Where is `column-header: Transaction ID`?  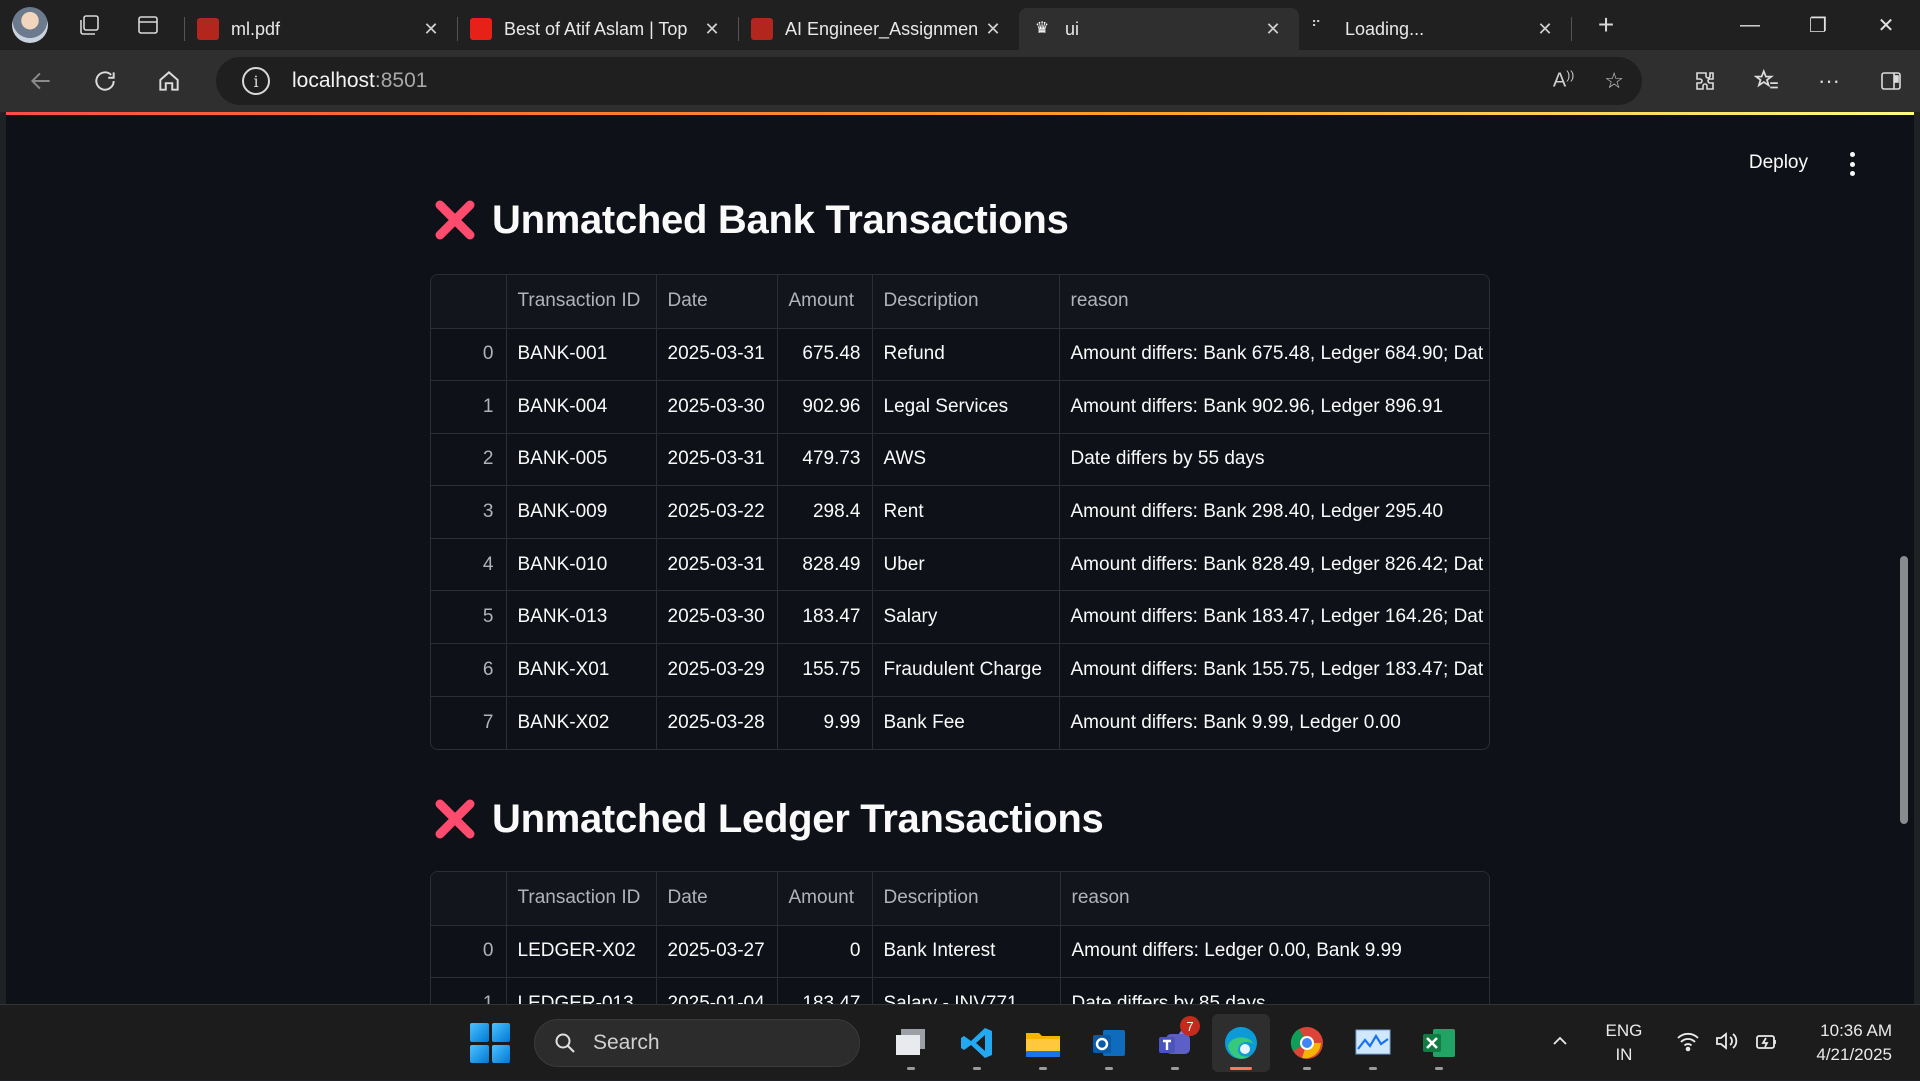
column-header: Transaction ID is located at coordinates (581, 899).